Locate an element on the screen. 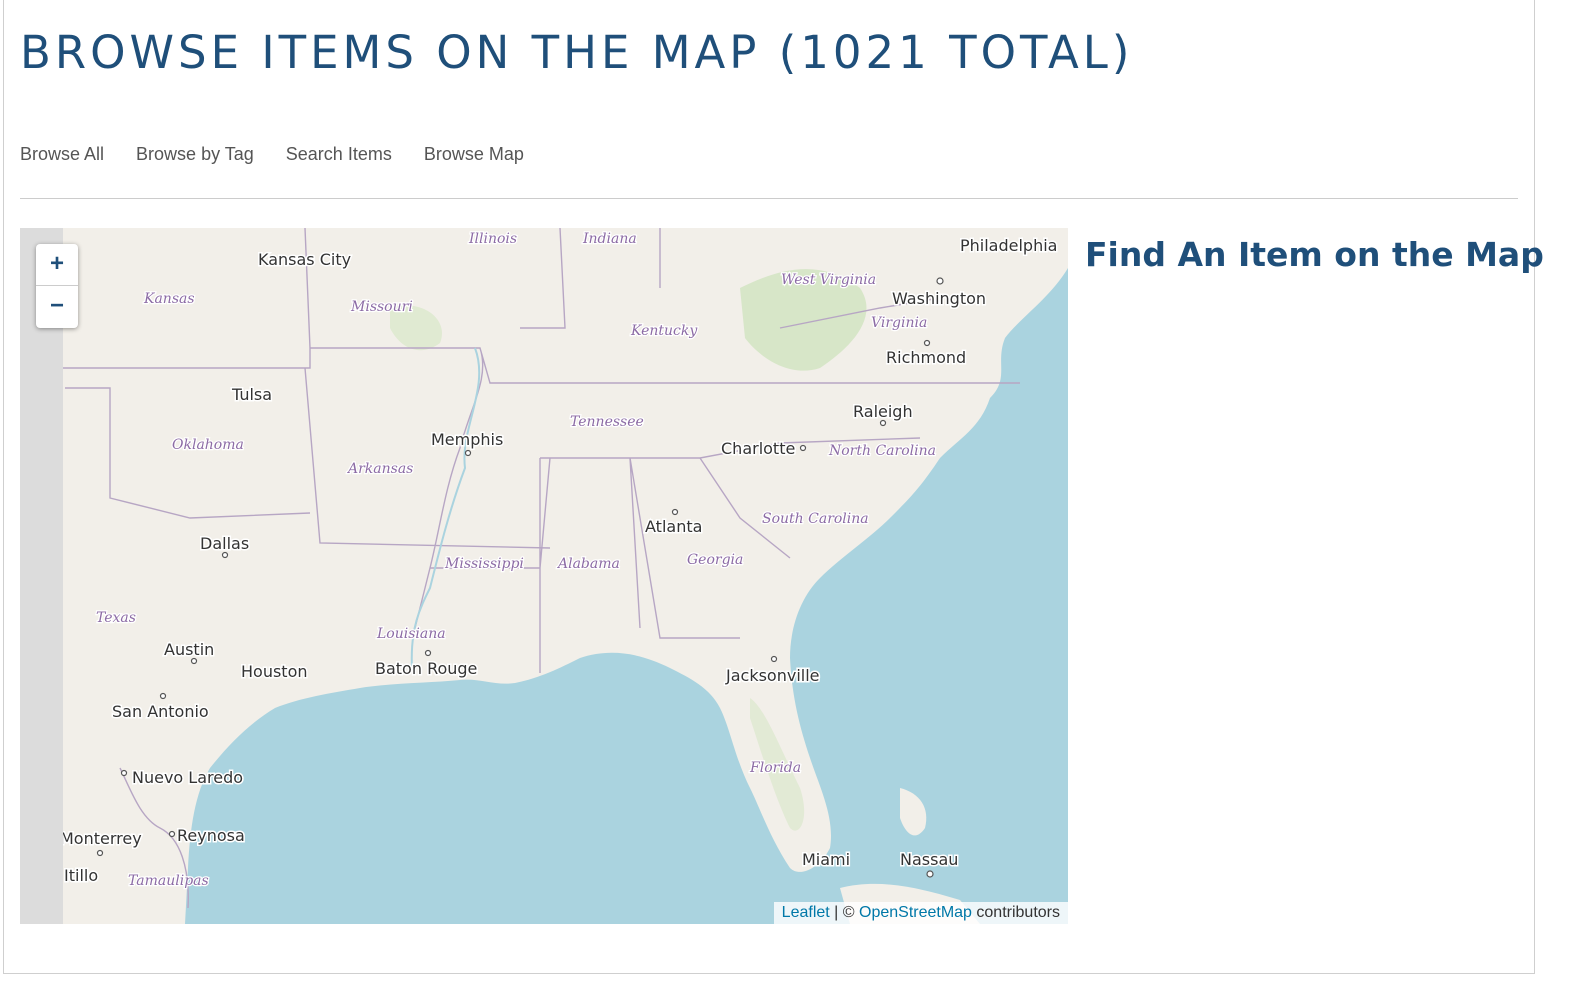 This screenshot has height=992, width=1572. map-attribution: Leaflet | © OpenStreetMap contributors is located at coordinates (920, 913).